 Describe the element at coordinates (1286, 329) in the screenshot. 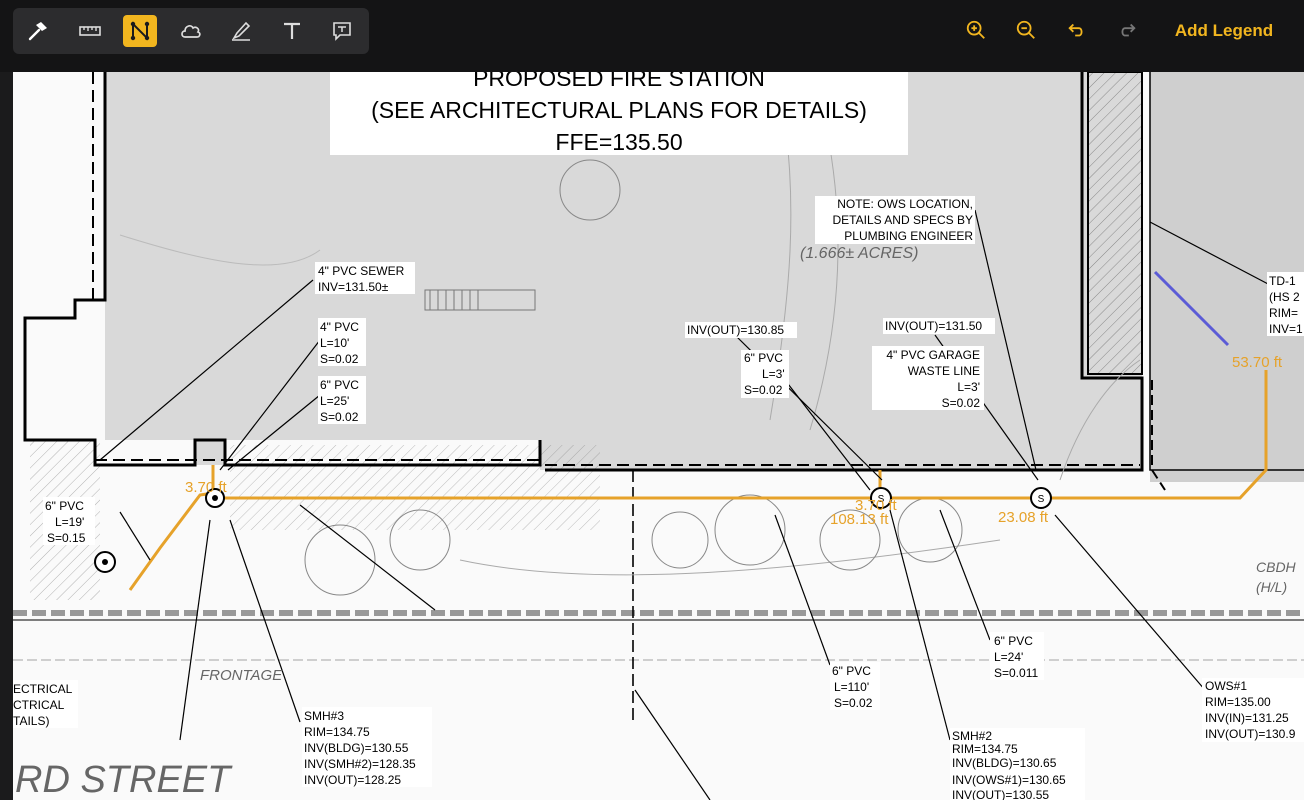

I see `svg-text: INV=1` at that location.